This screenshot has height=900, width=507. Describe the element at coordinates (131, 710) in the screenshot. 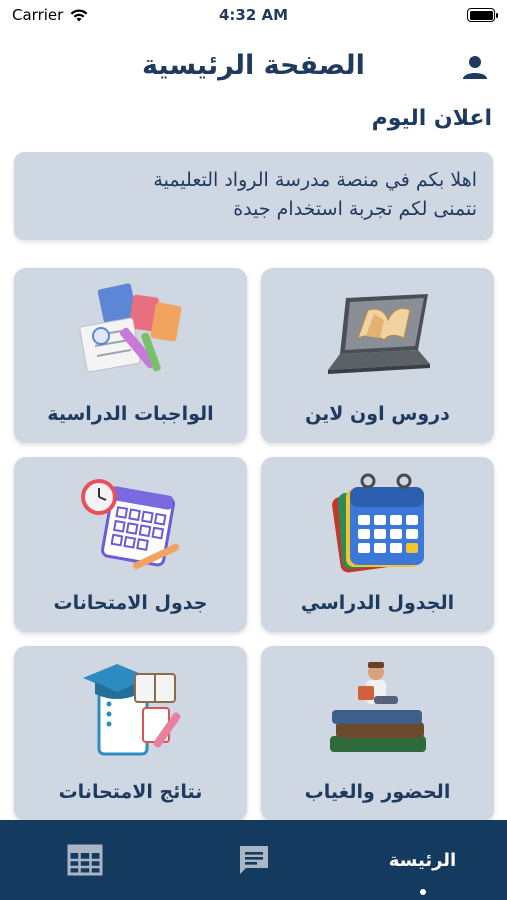

I see `graduation-results-icon` at that location.